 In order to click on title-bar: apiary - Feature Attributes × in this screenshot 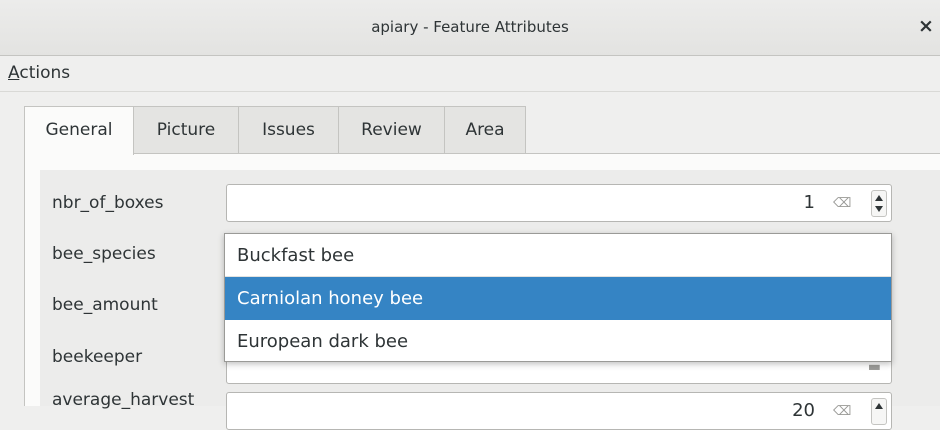, I will do `click(470, 28)`.